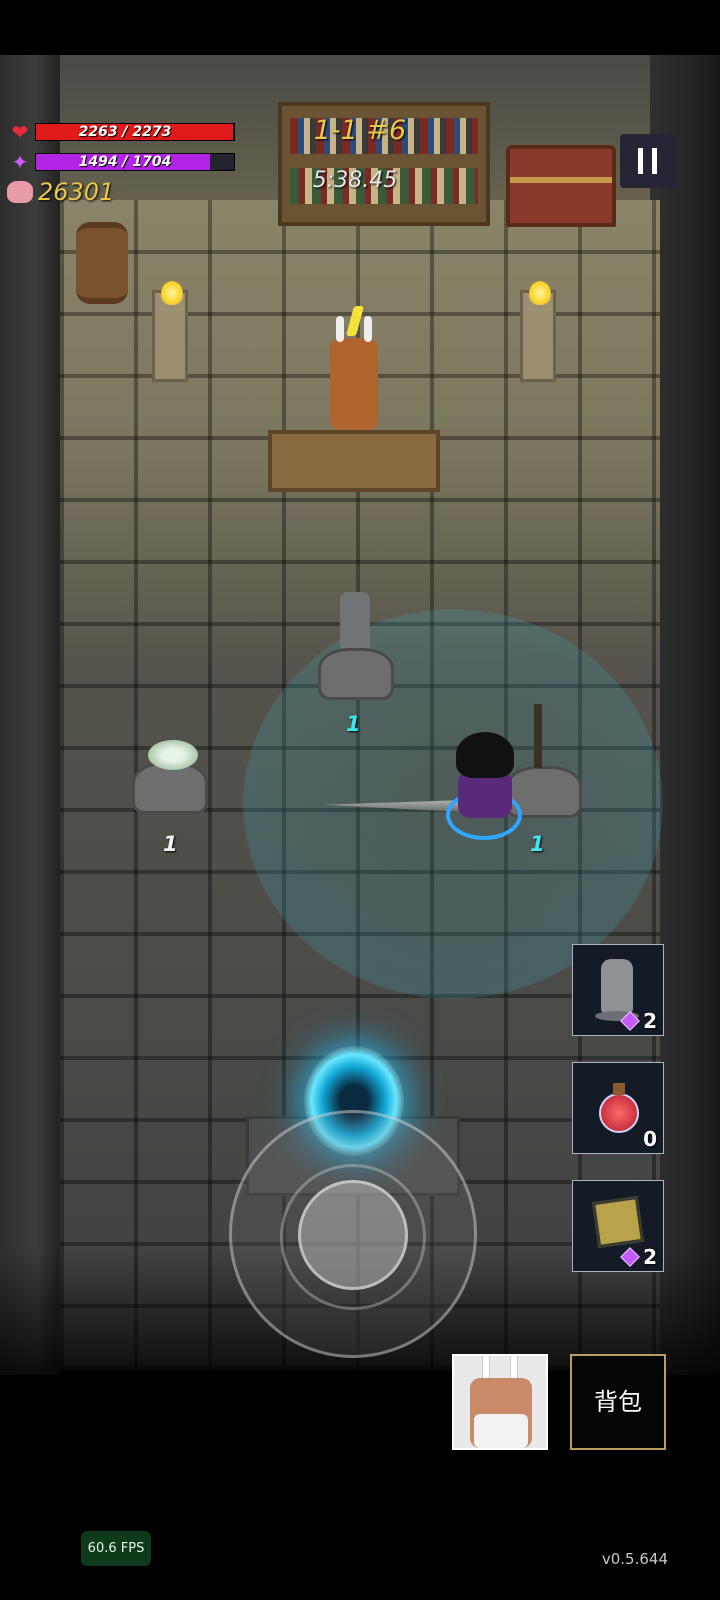 The width and height of the screenshot is (720, 1600). I want to click on mp-text: 1494 / 1704, so click(125, 162).